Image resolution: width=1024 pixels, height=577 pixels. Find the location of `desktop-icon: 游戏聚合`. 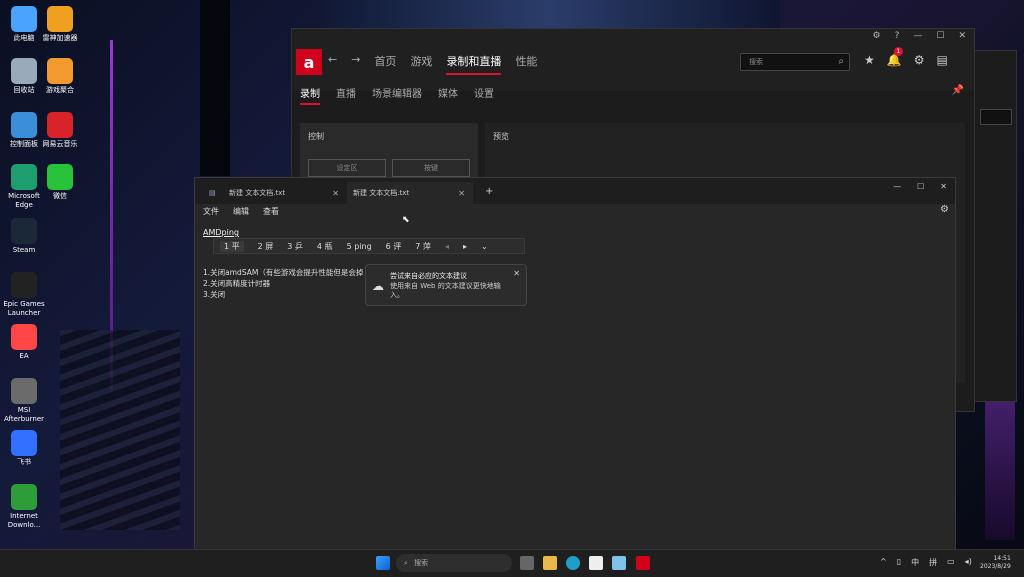

desktop-icon: 游戏聚合 is located at coordinates (60, 76).